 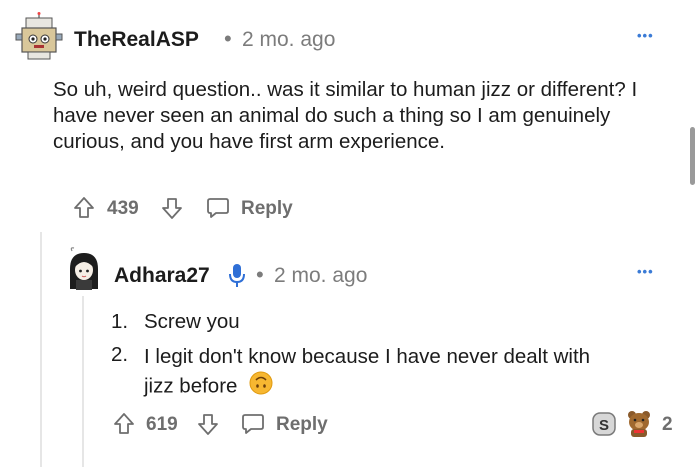 What do you see at coordinates (136, 40) in the screenshot?
I see `username: TheRealASP` at bounding box center [136, 40].